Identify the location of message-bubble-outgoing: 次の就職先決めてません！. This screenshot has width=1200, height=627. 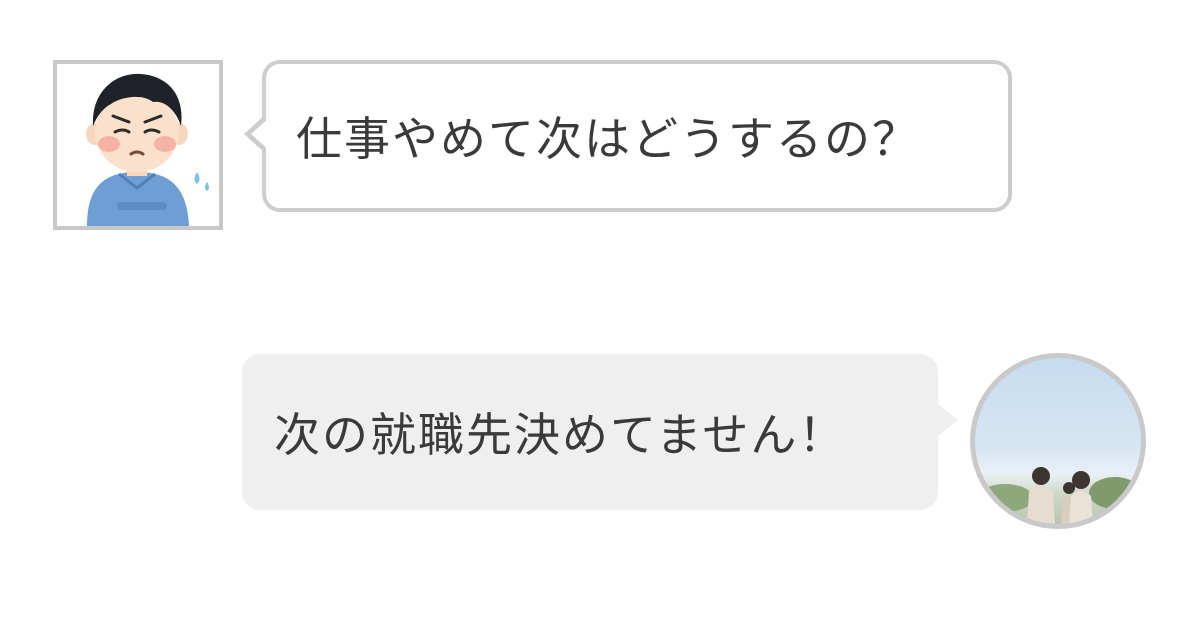
(600, 432).